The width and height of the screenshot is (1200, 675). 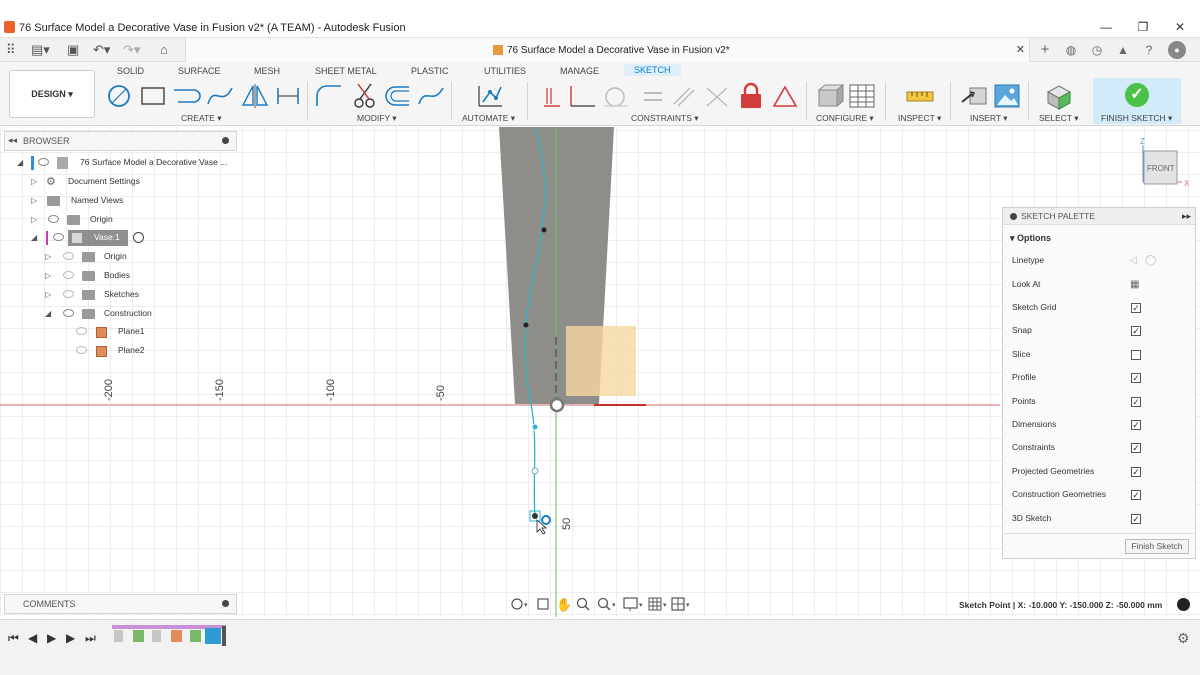 I want to click on tab-mesh: MESH, so click(x=267, y=71).